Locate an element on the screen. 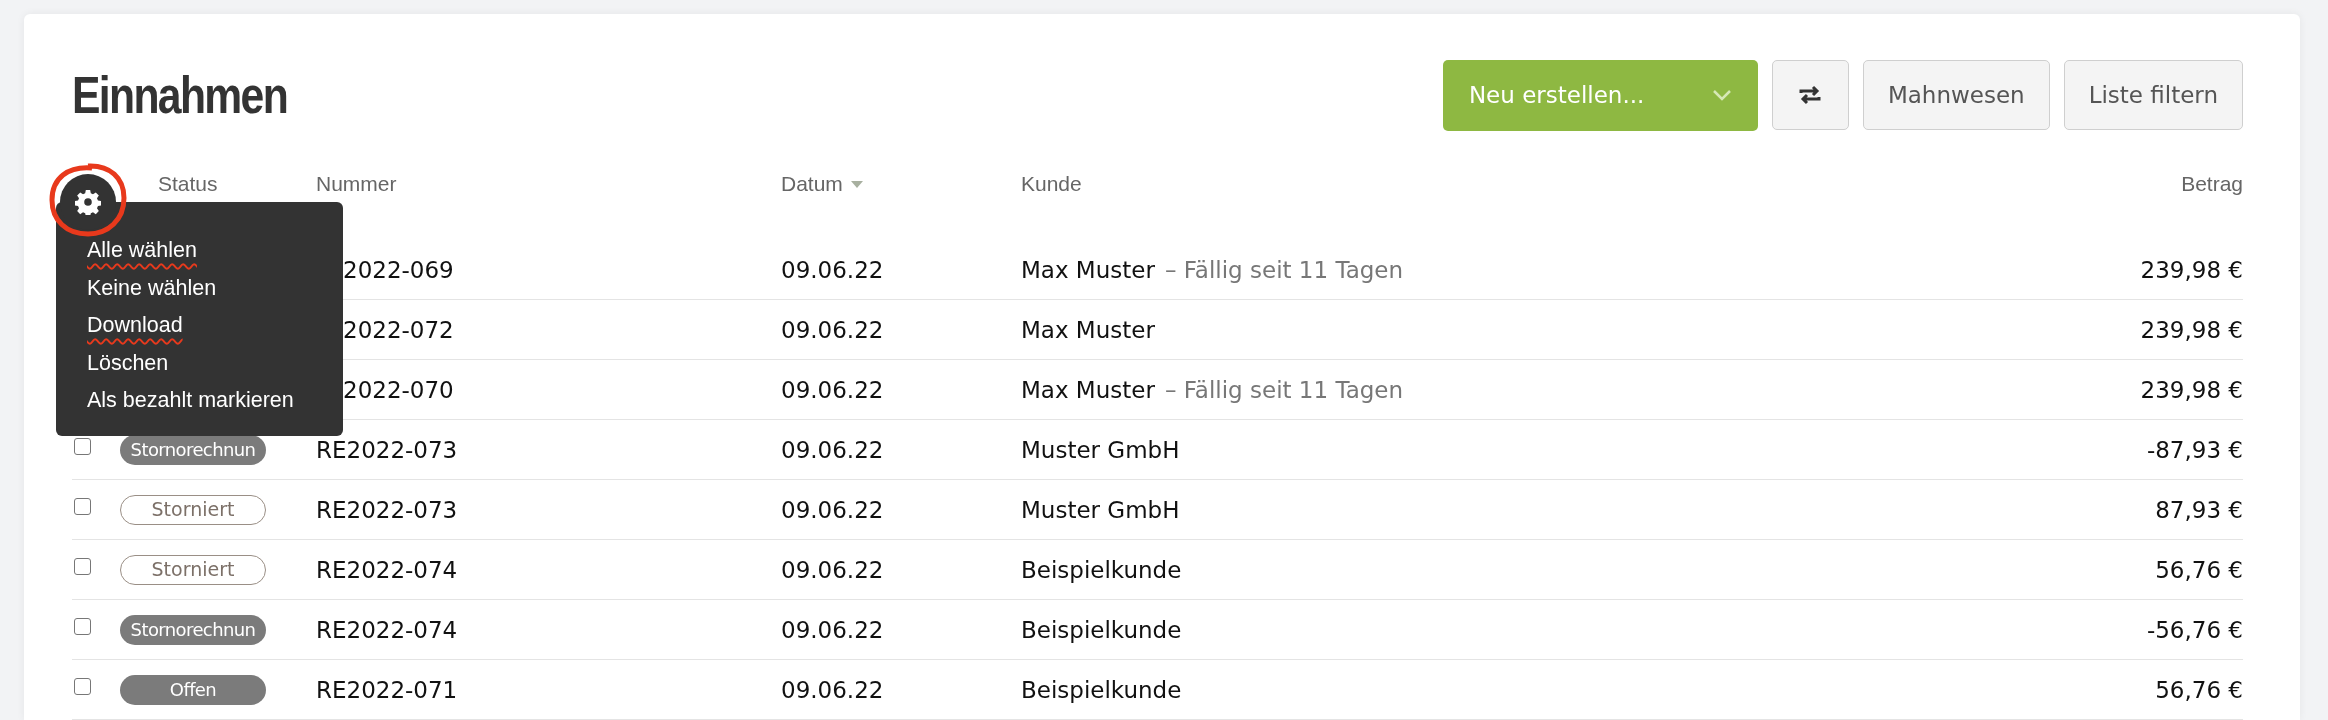  status-badge: Offen is located at coordinates (193, 689).